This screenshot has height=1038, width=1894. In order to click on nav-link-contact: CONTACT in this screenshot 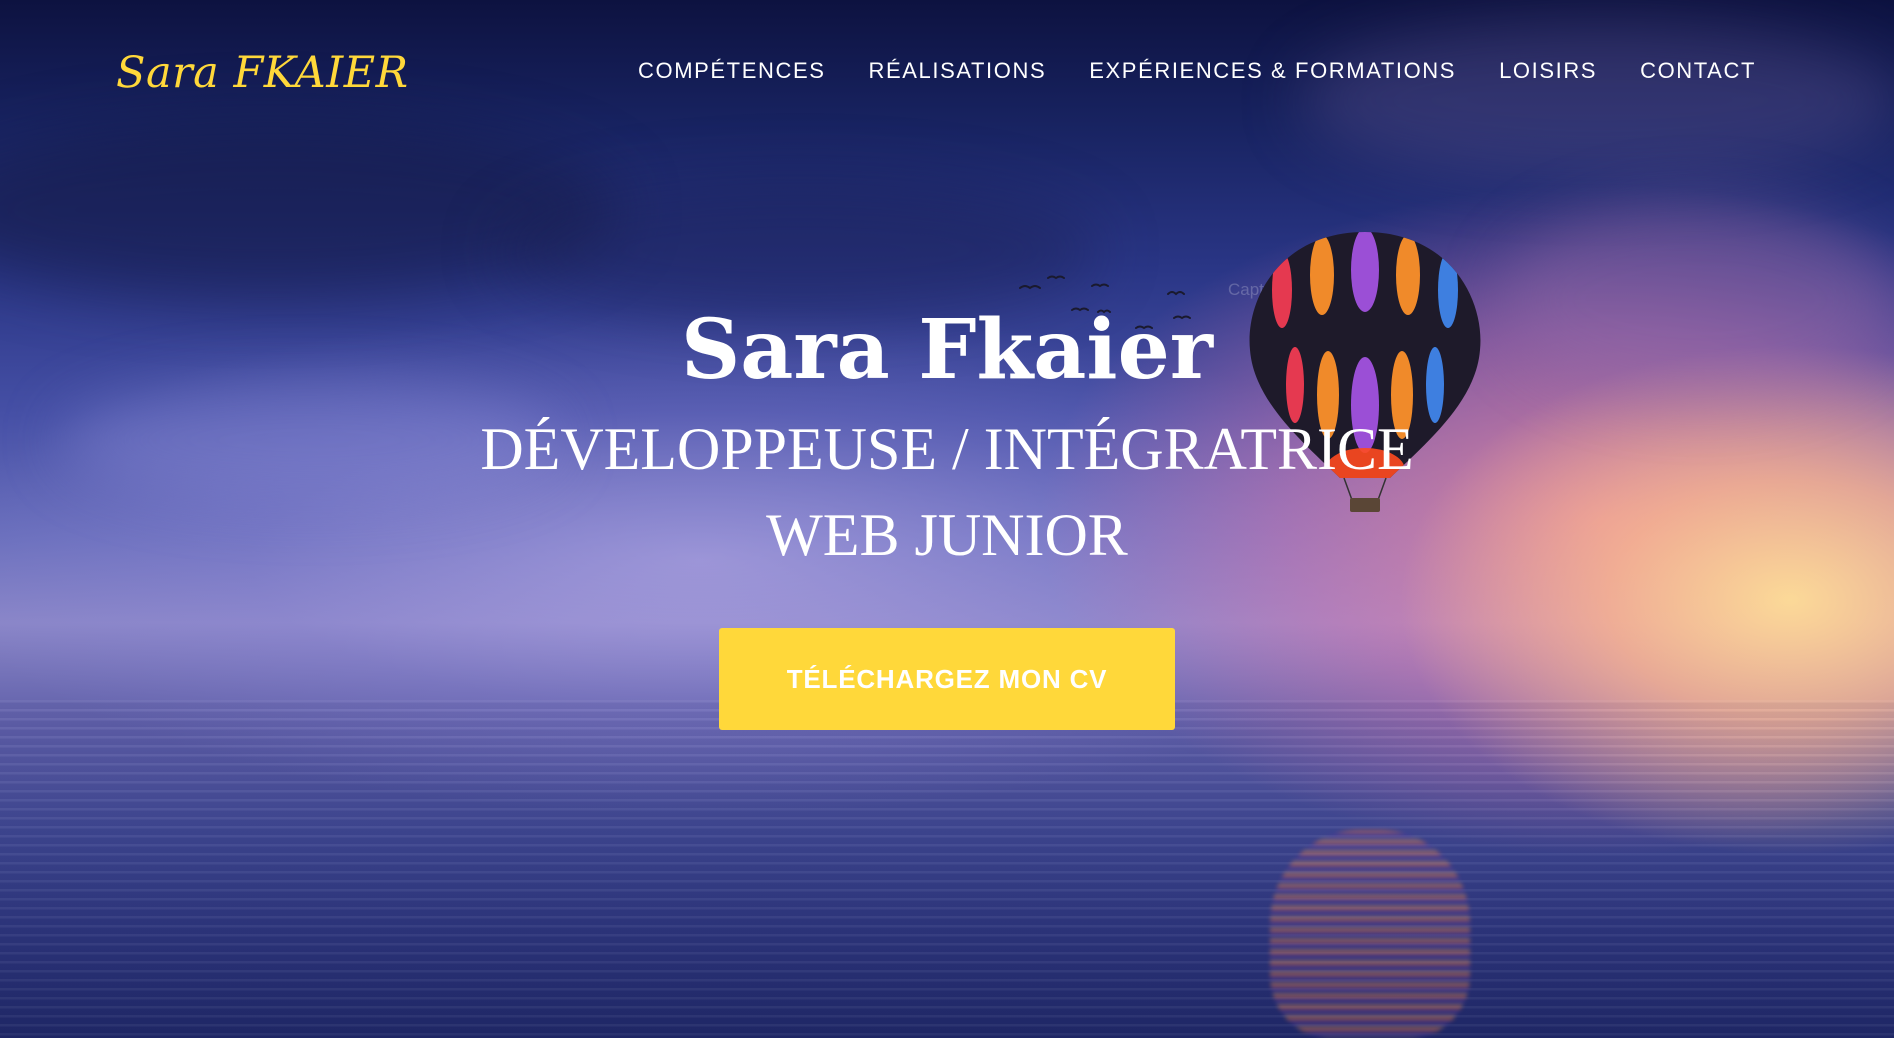, I will do `click(1698, 71)`.